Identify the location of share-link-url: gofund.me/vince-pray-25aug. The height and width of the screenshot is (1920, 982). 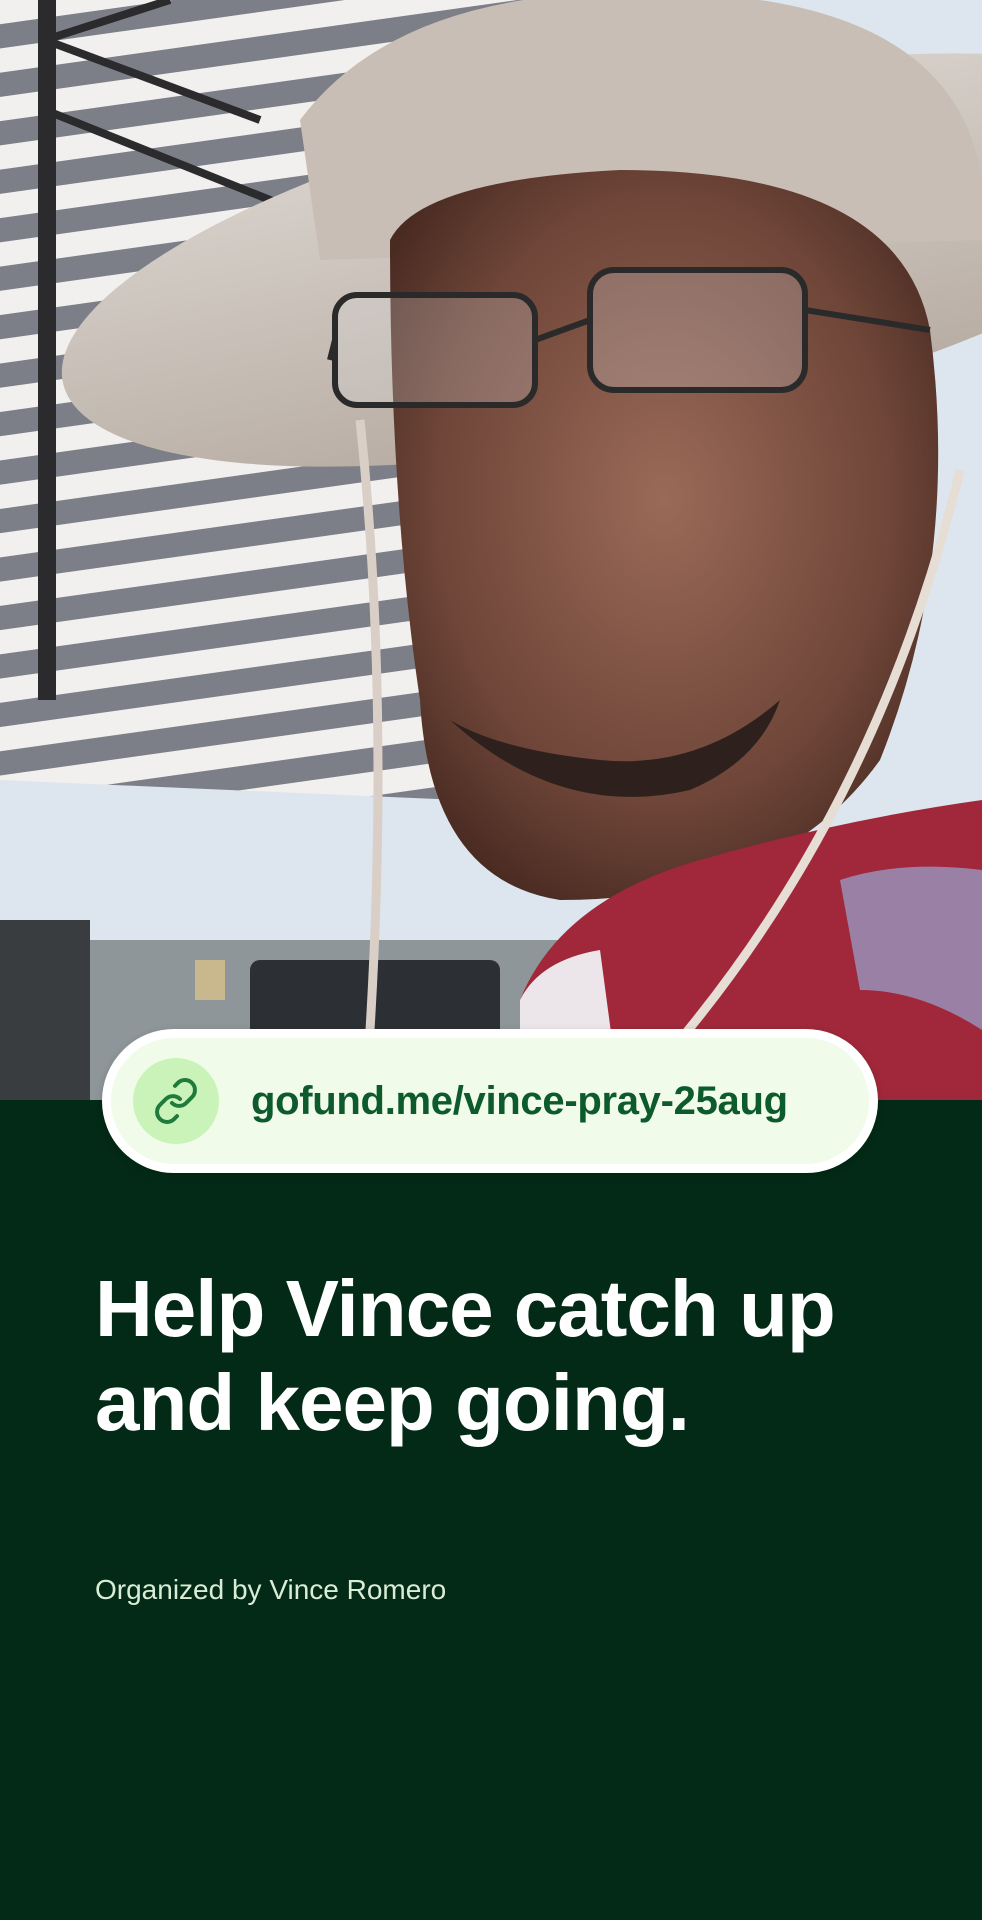
(519, 1100).